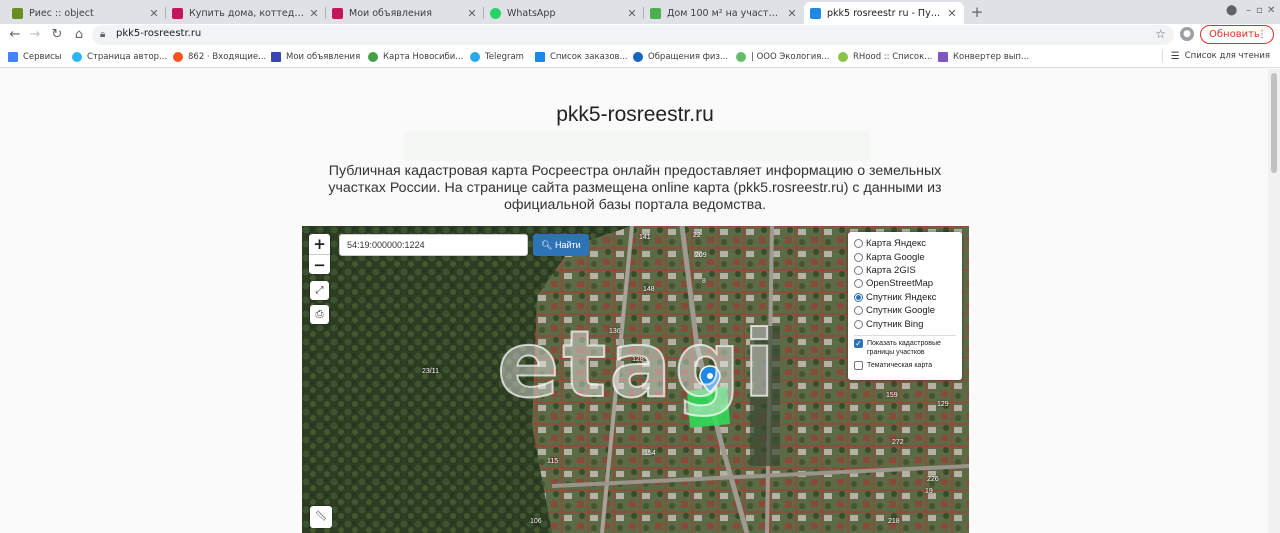 The width and height of the screenshot is (1280, 533). What do you see at coordinates (34, 57) in the screenshot?
I see `bookmark-apps: Сервисы` at bounding box center [34, 57].